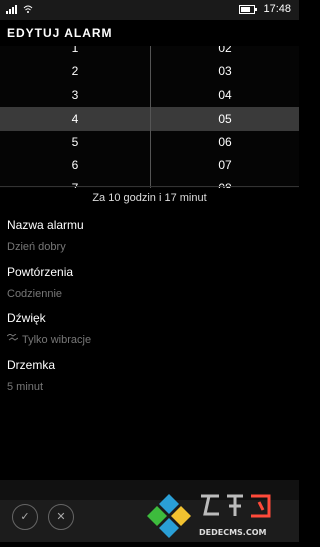  Describe the element at coordinates (11, 9) in the screenshot. I see `signal-strength-icon` at that location.